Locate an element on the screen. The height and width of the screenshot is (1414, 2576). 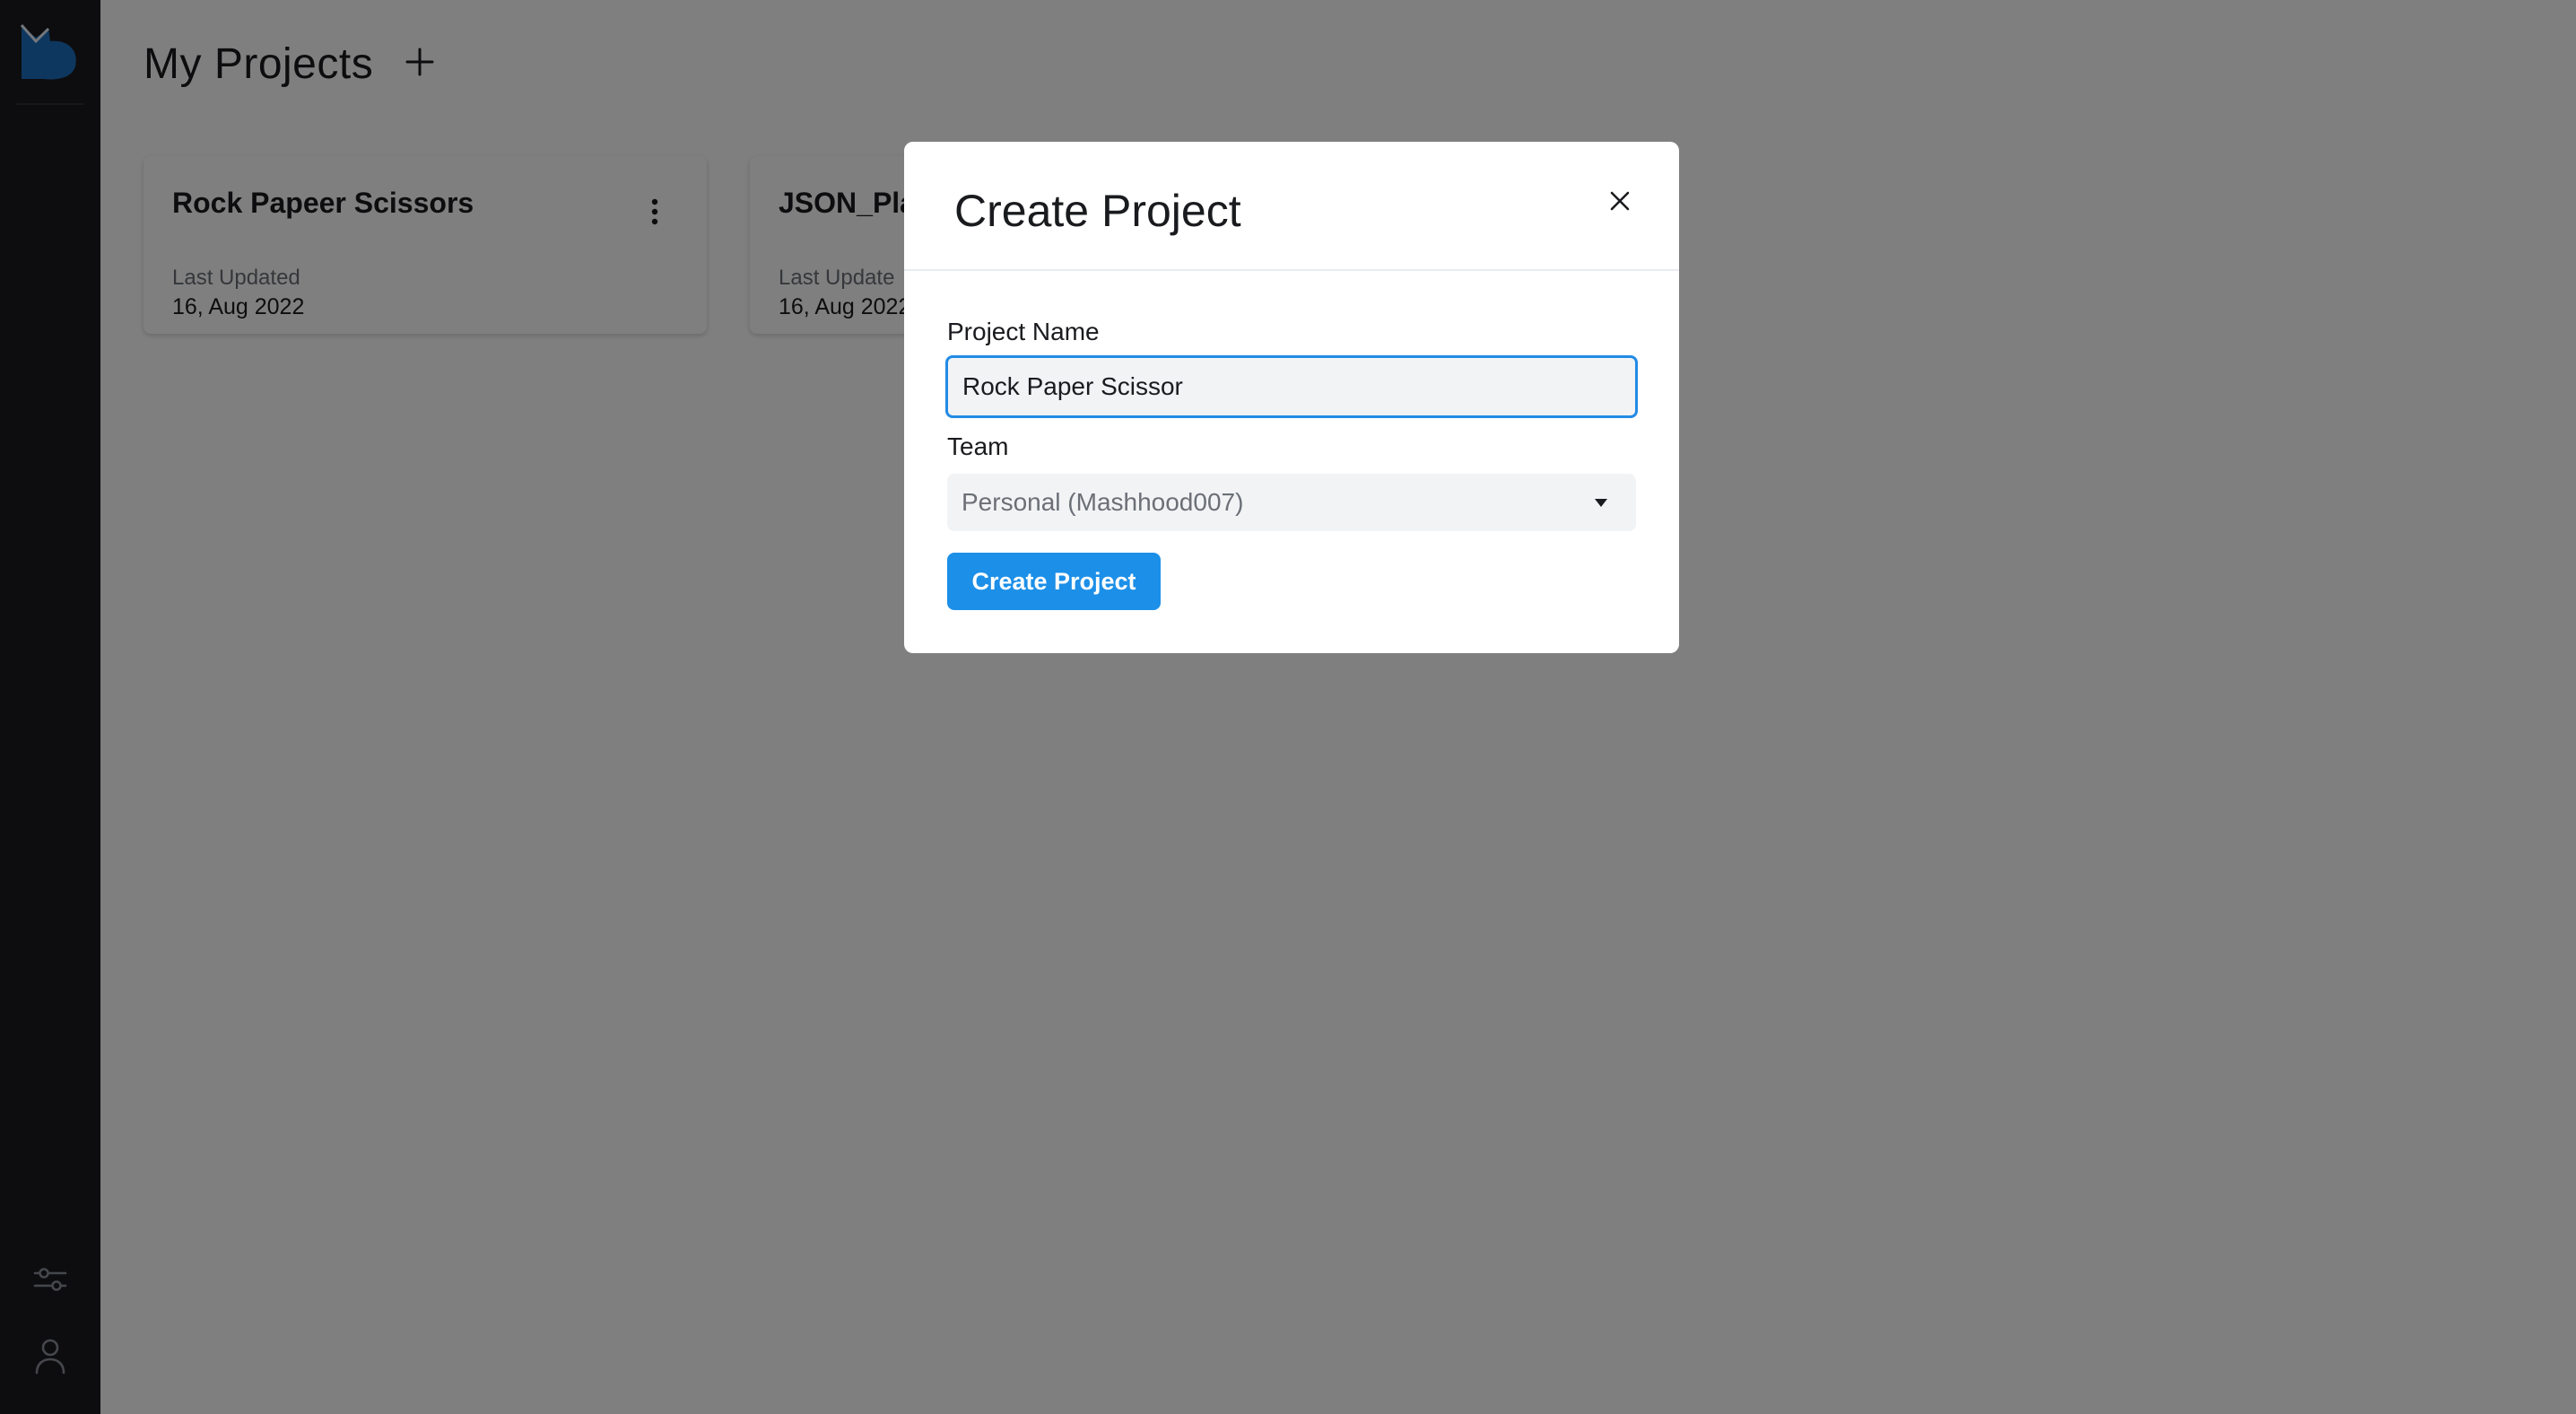
team-select: Personal (Mashhood007) is located at coordinates (1291, 502).